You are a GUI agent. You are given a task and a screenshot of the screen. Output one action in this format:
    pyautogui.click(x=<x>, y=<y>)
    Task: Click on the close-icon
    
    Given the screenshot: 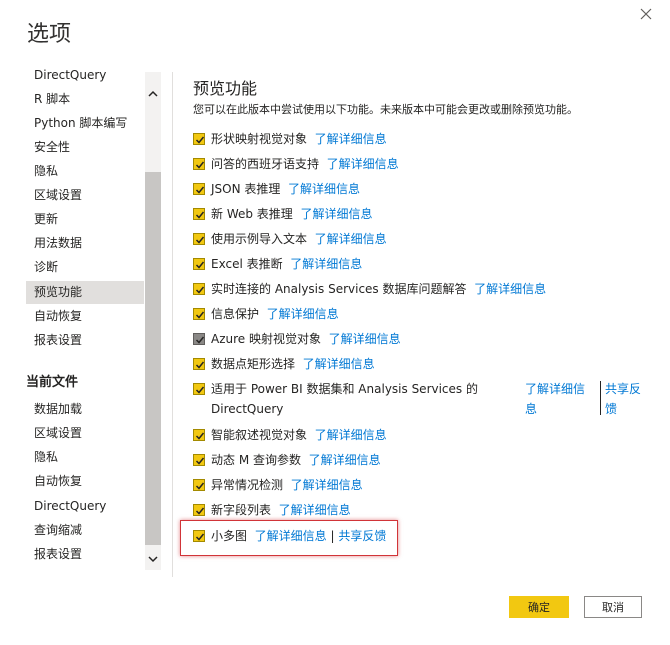 What is the action you would take?
    pyautogui.click(x=646, y=14)
    